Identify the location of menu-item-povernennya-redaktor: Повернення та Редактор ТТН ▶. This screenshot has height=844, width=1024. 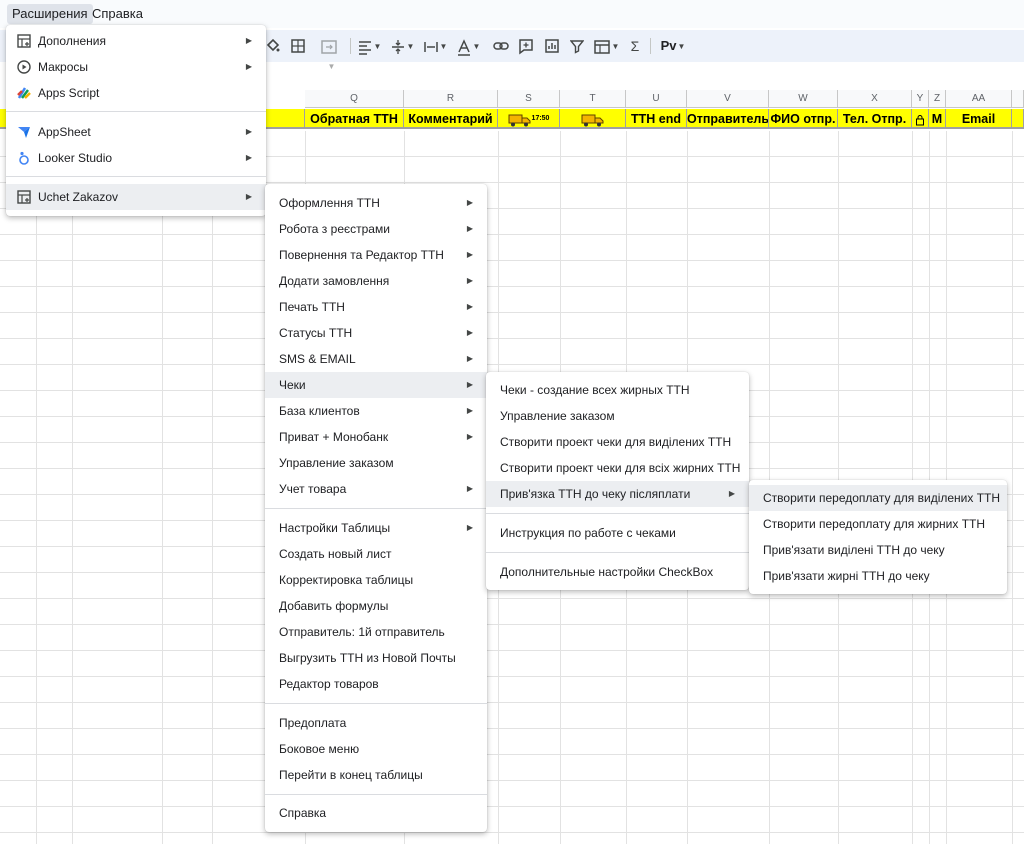
(376, 255).